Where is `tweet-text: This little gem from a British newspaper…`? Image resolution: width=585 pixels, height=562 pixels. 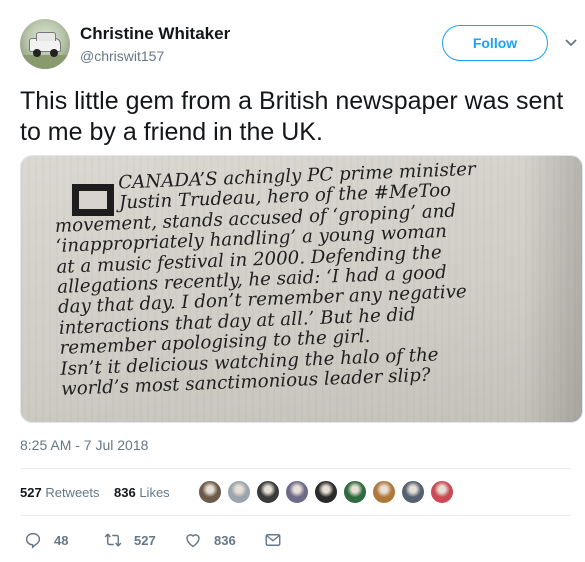 tweet-text: This little gem from a British newspaper… is located at coordinates (292, 116).